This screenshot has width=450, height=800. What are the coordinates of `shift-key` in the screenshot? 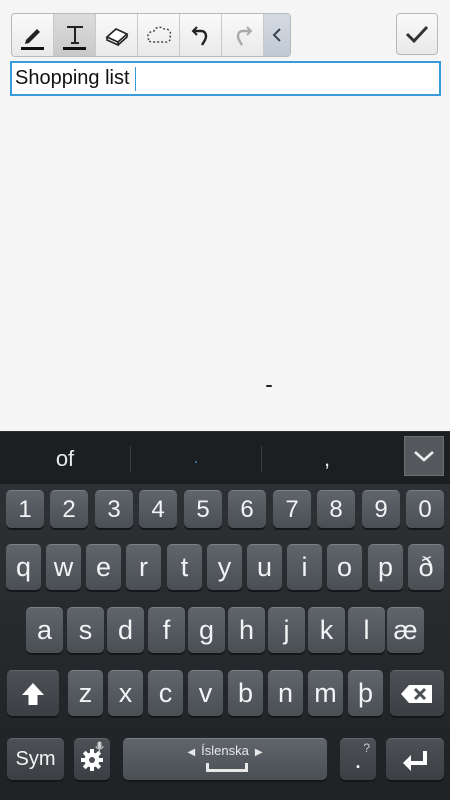 It's located at (33, 693).